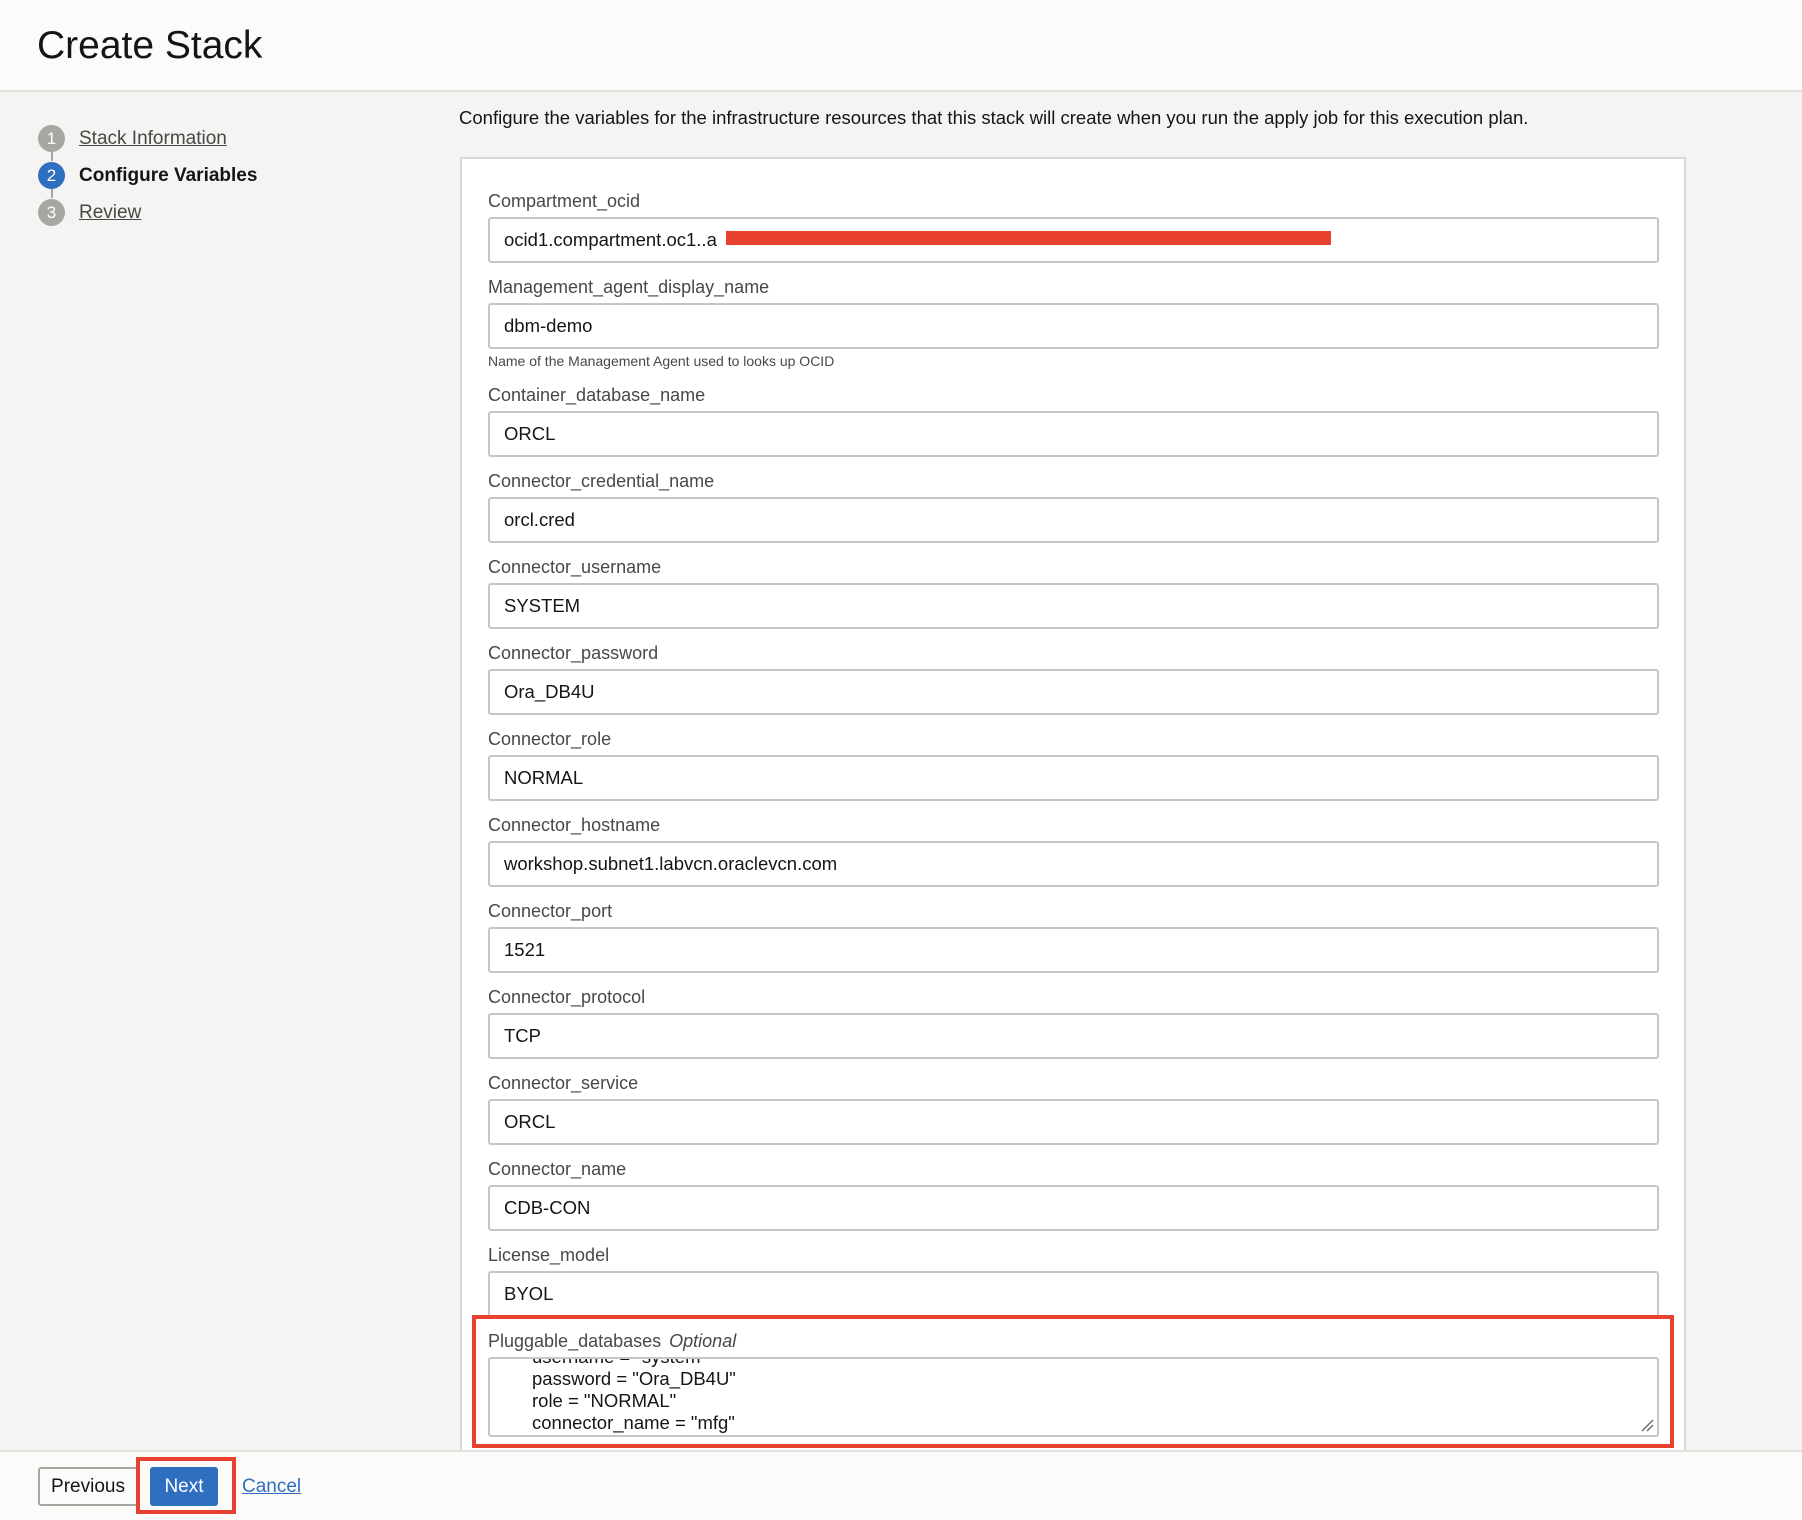  What do you see at coordinates (597, 395) in the screenshot?
I see `field-label: Container_database_name` at bounding box center [597, 395].